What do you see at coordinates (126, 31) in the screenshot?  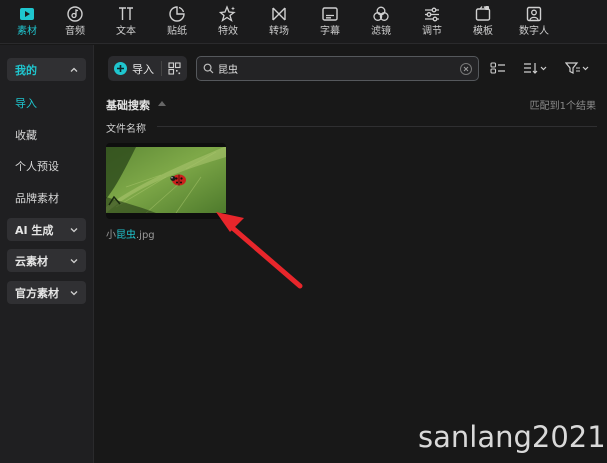 I see `tool-label: 文本` at bounding box center [126, 31].